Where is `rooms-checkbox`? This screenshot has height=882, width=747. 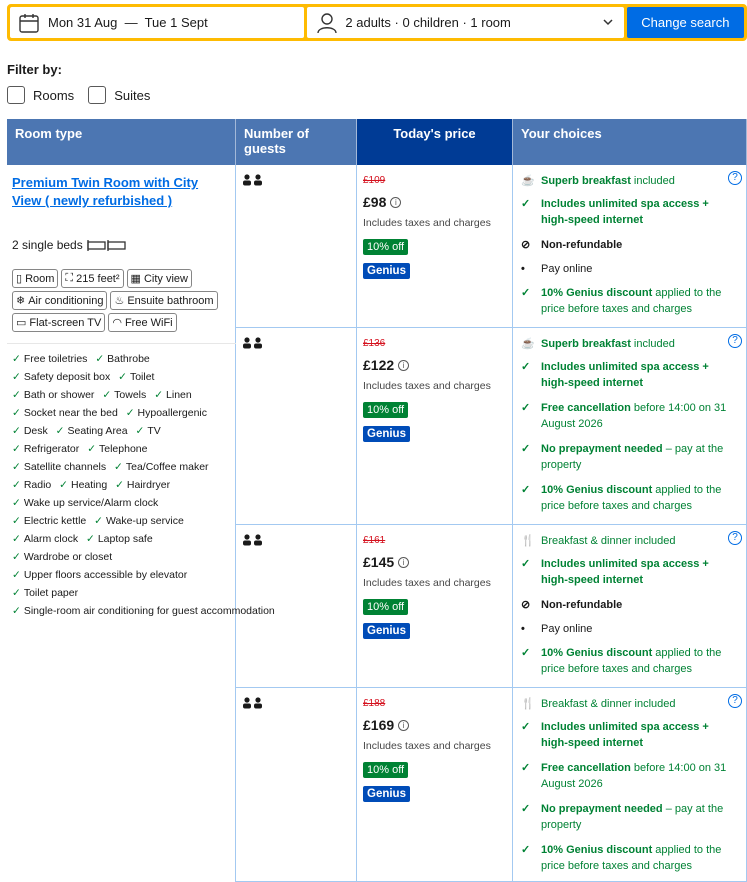
rooms-checkbox is located at coordinates (16, 95).